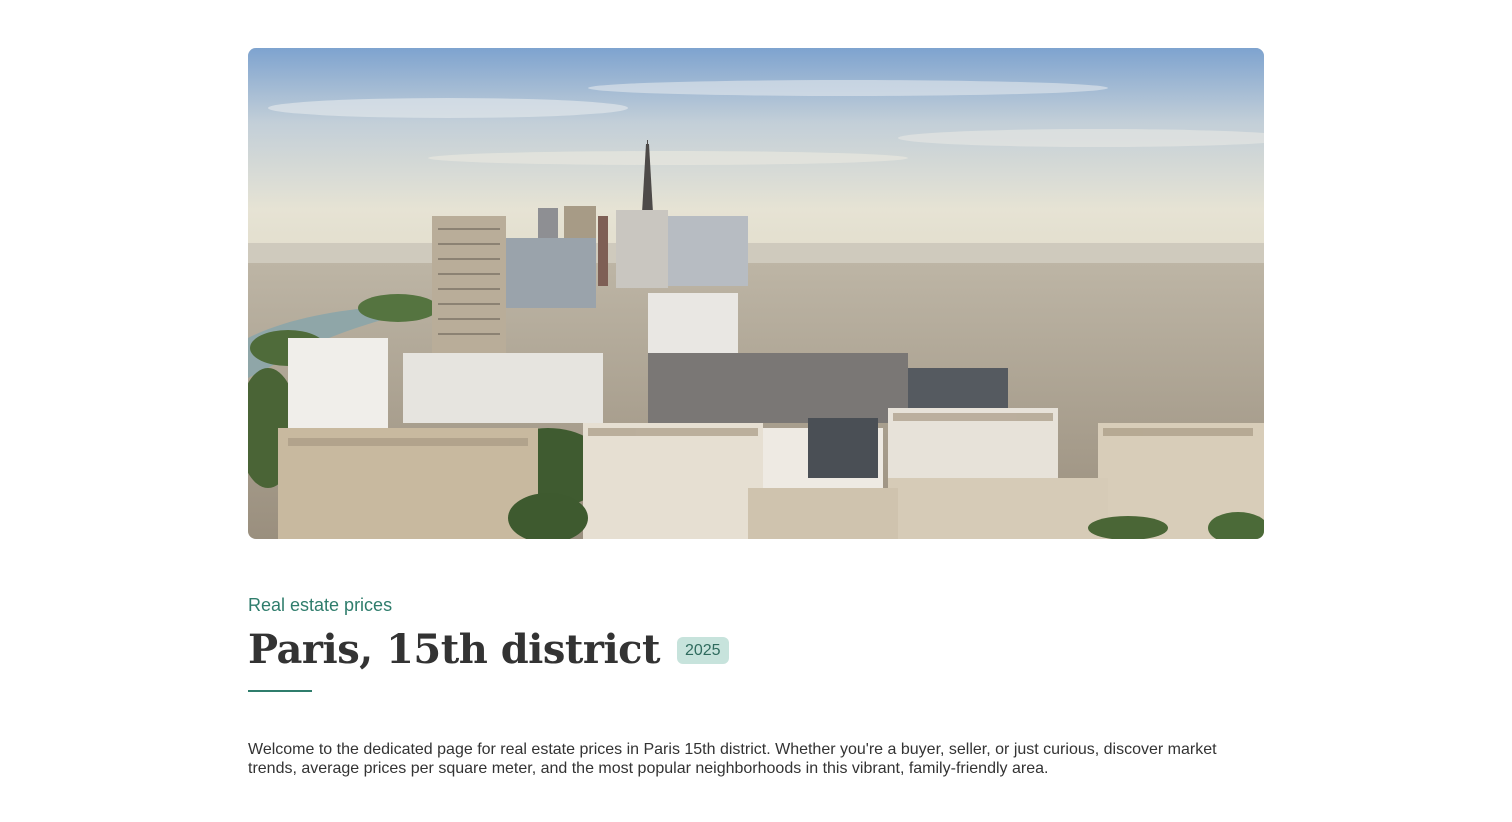 The image size is (1512, 822). What do you see at coordinates (280, 691) in the screenshot?
I see `title-underline` at bounding box center [280, 691].